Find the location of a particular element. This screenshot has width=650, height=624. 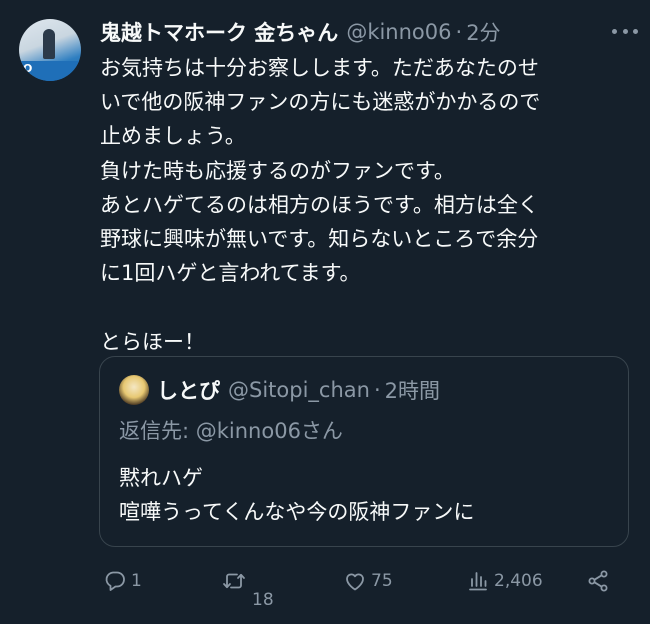

quoted-tweet-header: しとぴ @Sitopi_chan · 2時間 is located at coordinates (298, 390).